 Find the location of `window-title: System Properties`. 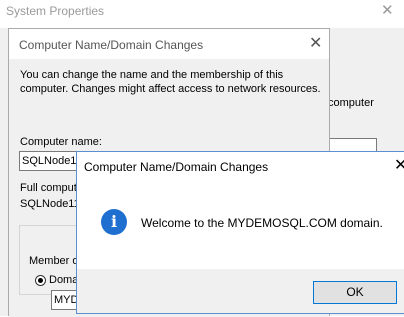

window-title: System Properties is located at coordinates (55, 11).